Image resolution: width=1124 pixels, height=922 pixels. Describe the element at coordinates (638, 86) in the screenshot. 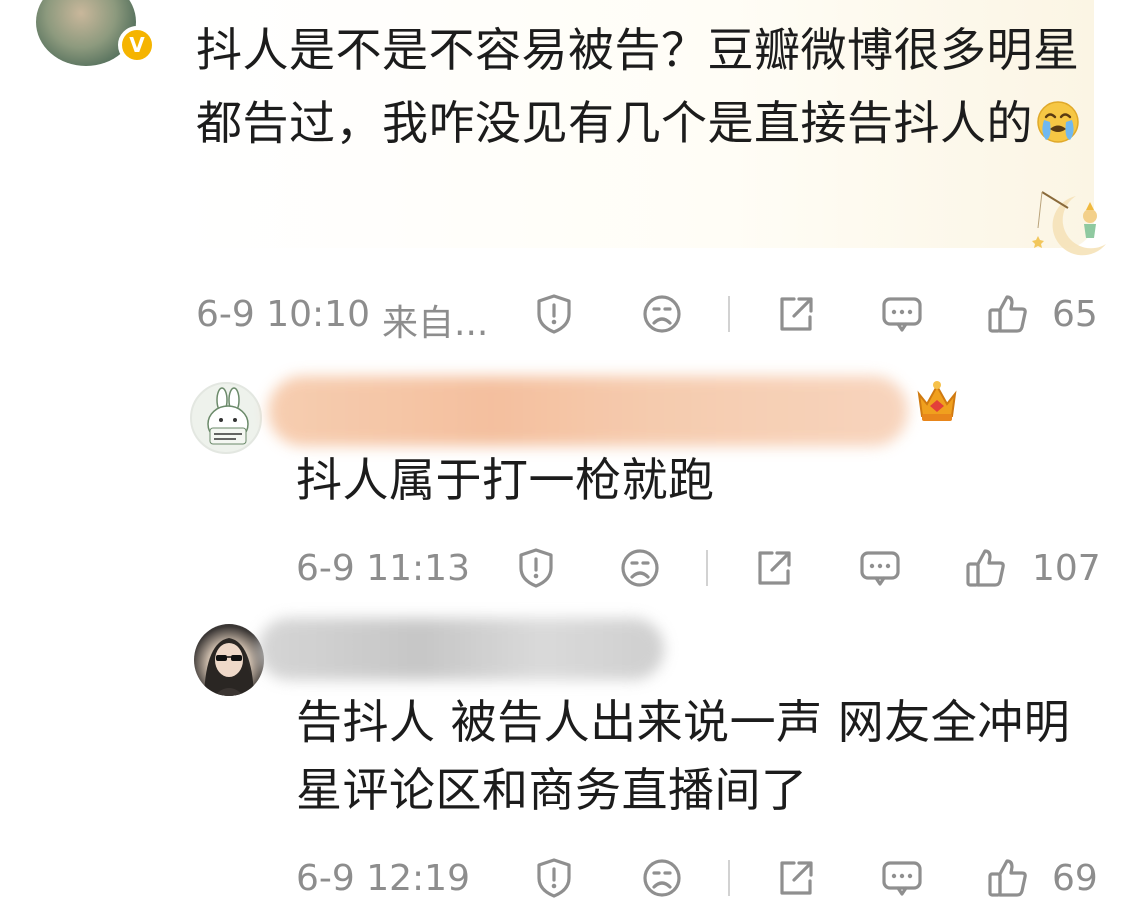

I see `main-comment-body: 抖人是不是不容易被告？豆瓣微博很多明星都告过，我咋没见有几个是直接告抖人的` at that location.